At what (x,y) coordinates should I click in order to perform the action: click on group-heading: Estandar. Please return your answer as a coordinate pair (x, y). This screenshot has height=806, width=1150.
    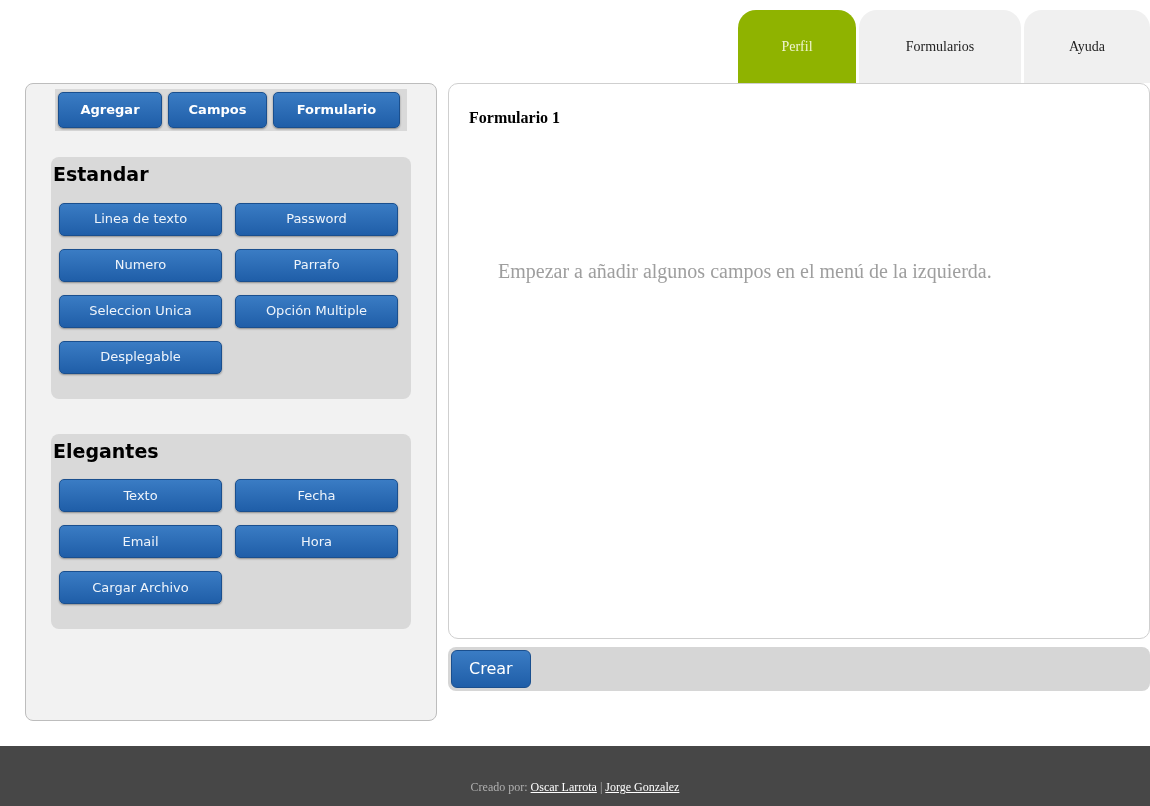
    Looking at the image, I should click on (101, 174).